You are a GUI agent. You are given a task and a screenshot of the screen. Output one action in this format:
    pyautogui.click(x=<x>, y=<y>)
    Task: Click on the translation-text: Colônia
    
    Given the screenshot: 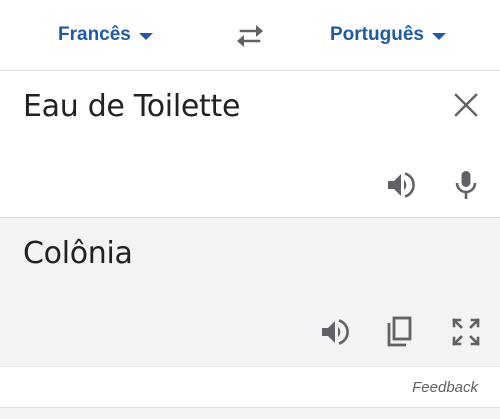 What is the action you would take?
    pyautogui.click(x=78, y=253)
    